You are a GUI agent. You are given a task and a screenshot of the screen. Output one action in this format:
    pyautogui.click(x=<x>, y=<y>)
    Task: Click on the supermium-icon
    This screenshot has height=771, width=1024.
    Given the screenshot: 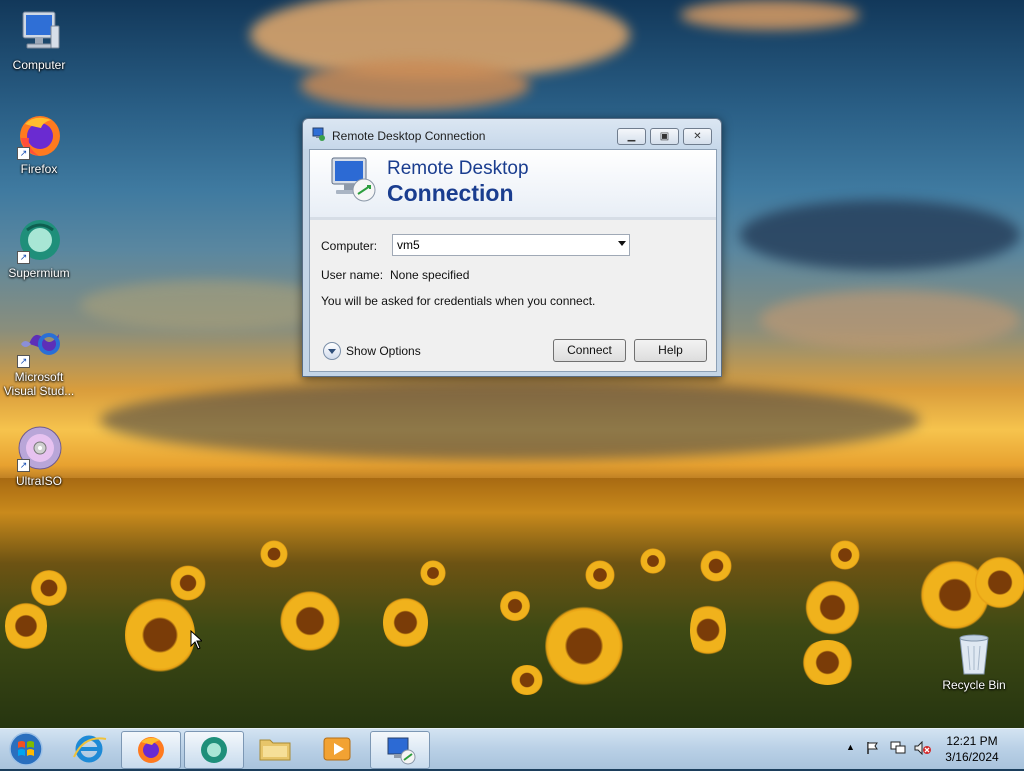 What is the action you would take?
    pyautogui.click(x=214, y=750)
    